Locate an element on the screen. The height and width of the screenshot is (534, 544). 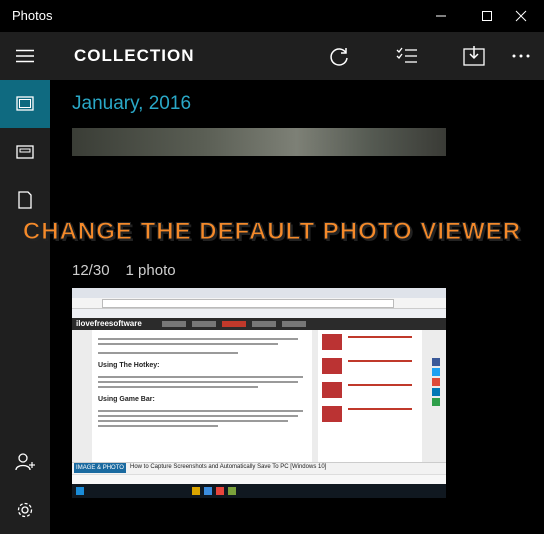
refresh-icon is located at coordinates (339, 56).